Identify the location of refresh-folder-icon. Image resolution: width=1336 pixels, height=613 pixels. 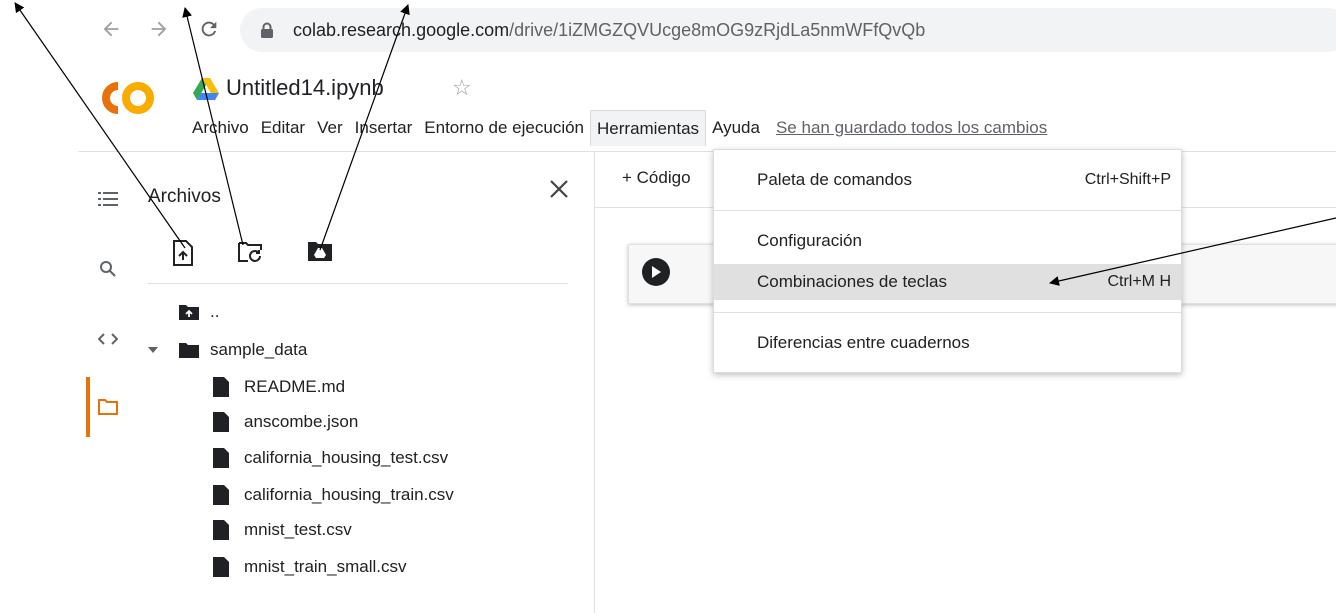
(249, 253).